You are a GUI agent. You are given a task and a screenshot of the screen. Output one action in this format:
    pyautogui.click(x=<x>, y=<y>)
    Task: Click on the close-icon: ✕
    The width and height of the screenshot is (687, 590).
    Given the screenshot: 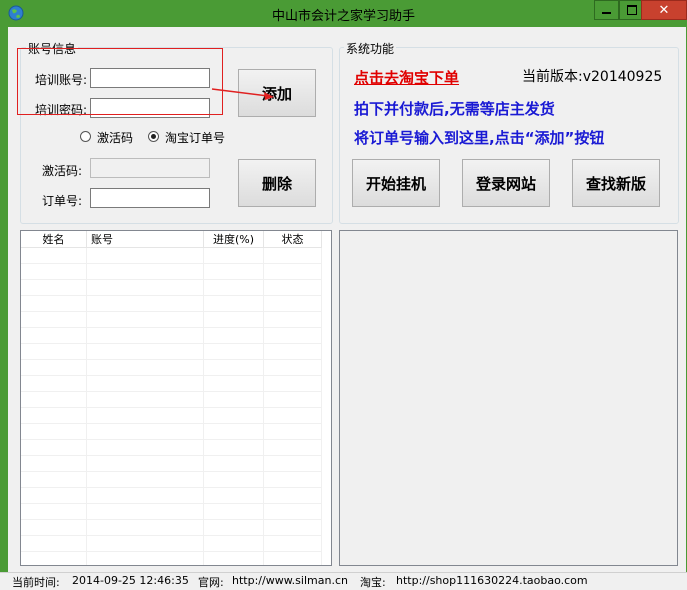 What is the action you would take?
    pyautogui.click(x=664, y=10)
    